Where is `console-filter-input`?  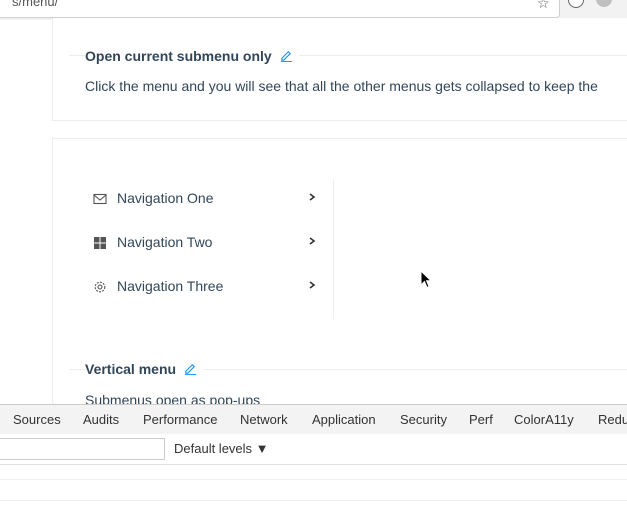 console-filter-input is located at coordinates (82, 449).